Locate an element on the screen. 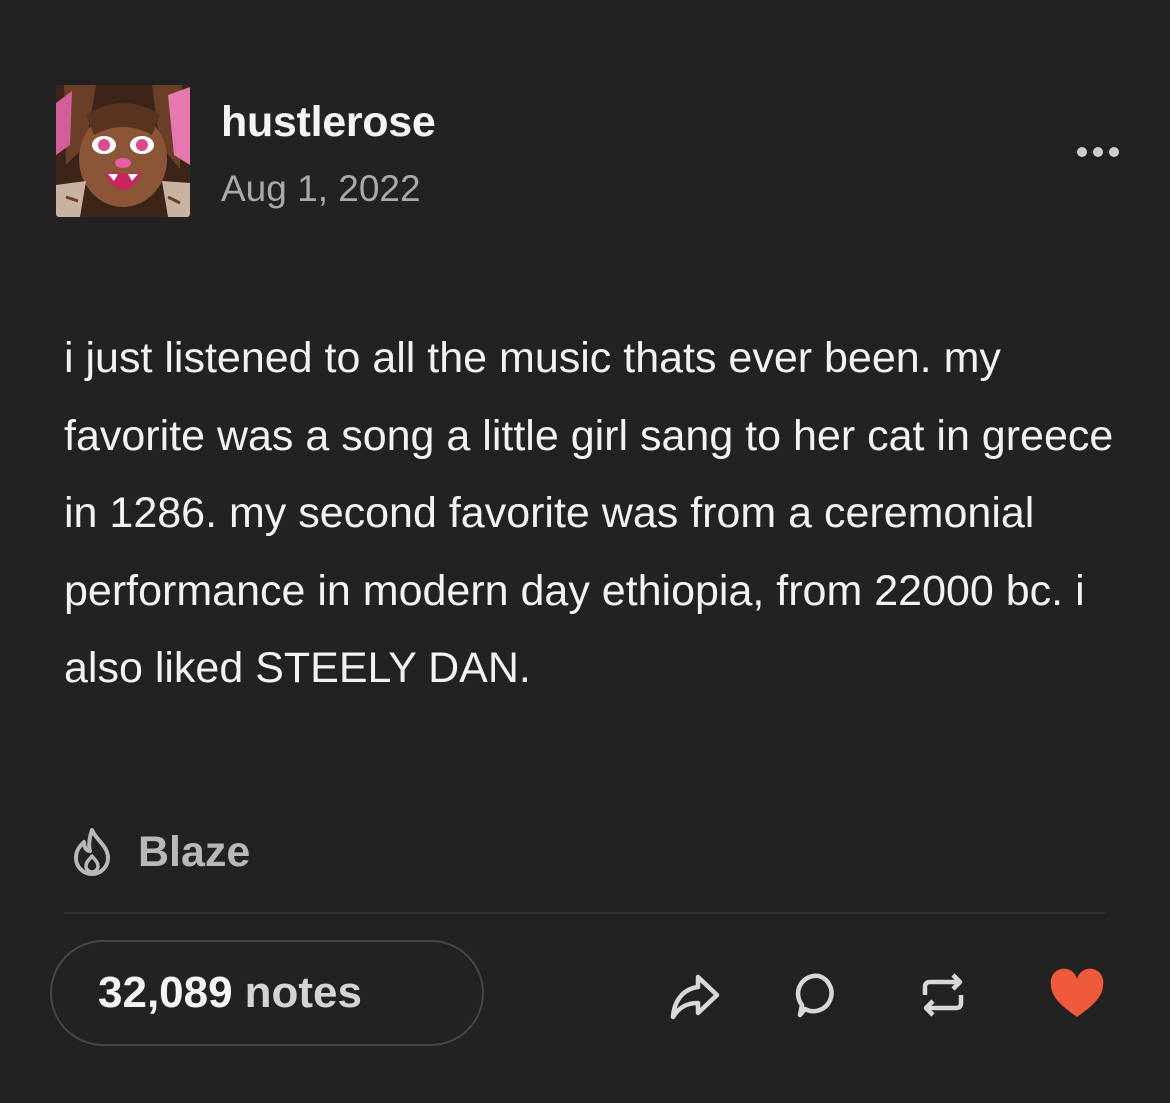 This screenshot has width=1170, height=1103. flame-icon is located at coordinates (92, 852).